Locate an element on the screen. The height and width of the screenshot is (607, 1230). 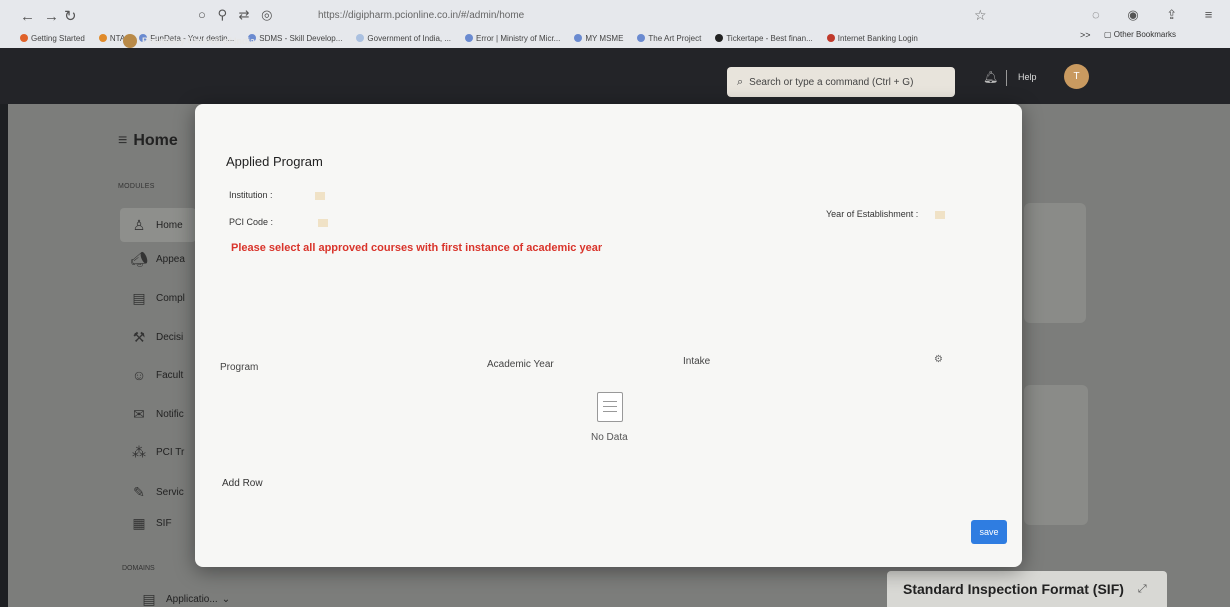
modules-label: MODULES is located at coordinates (136, 186).